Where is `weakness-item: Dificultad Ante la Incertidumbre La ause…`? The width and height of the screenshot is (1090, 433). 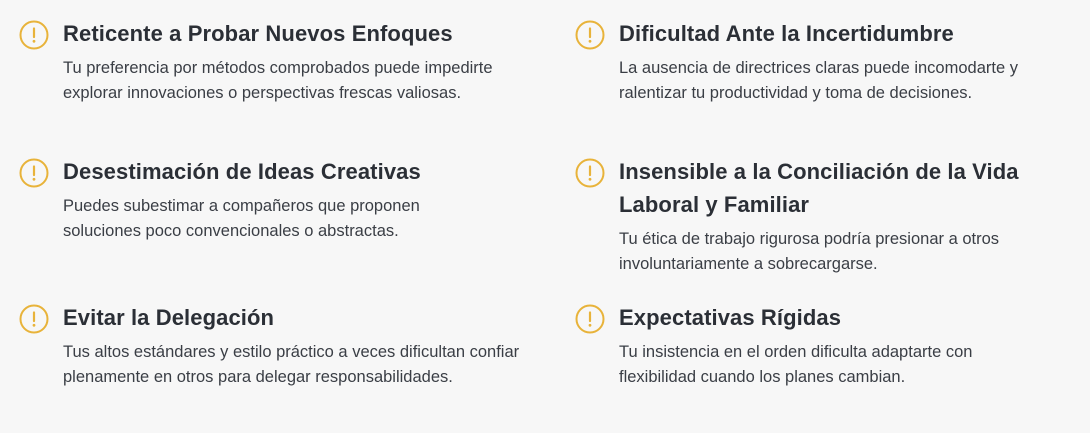 weakness-item: Dificultad Ante la Incertidumbre La ause… is located at coordinates (825, 61).